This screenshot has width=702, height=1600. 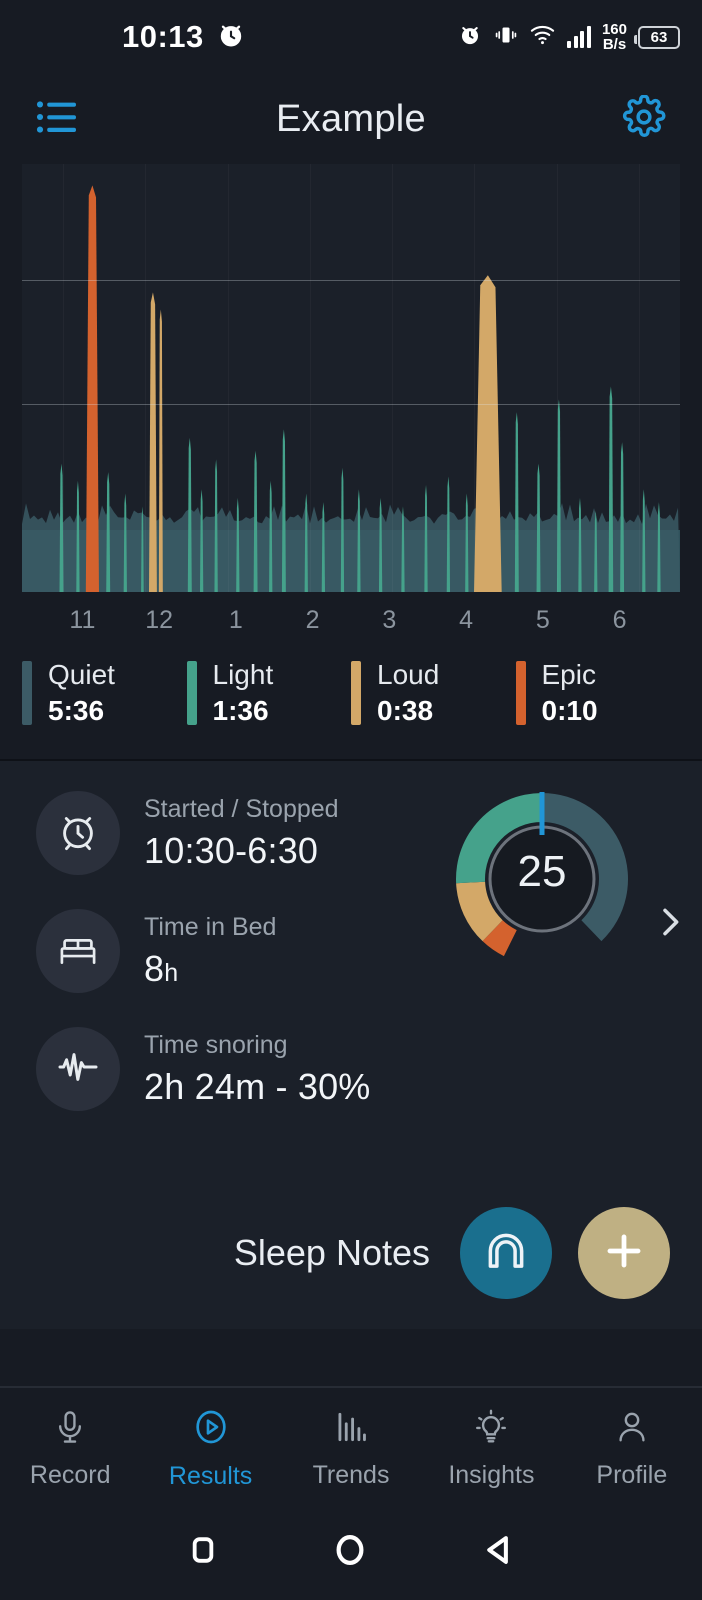 What do you see at coordinates (203, 1552) in the screenshot?
I see `square-icon` at bounding box center [203, 1552].